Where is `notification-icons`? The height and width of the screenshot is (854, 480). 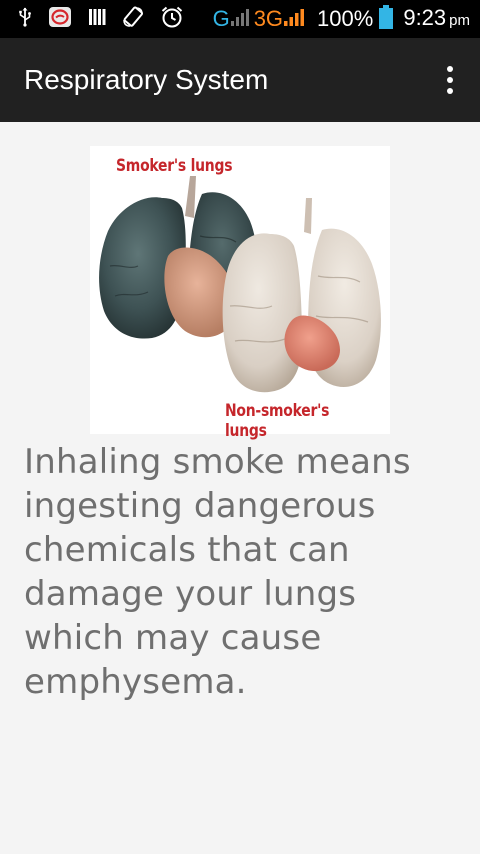
notification-icons is located at coordinates (101, 19).